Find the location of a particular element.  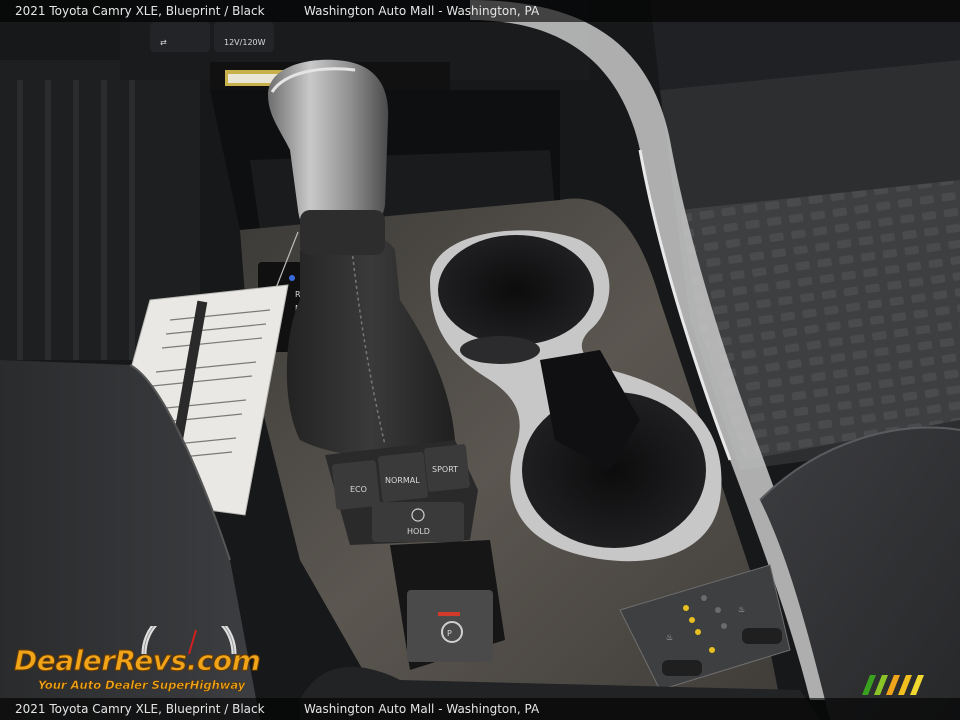

vehicle-caption: 2021 Toyota Camry XLE, Blueprint / Black is located at coordinates (140, 11).